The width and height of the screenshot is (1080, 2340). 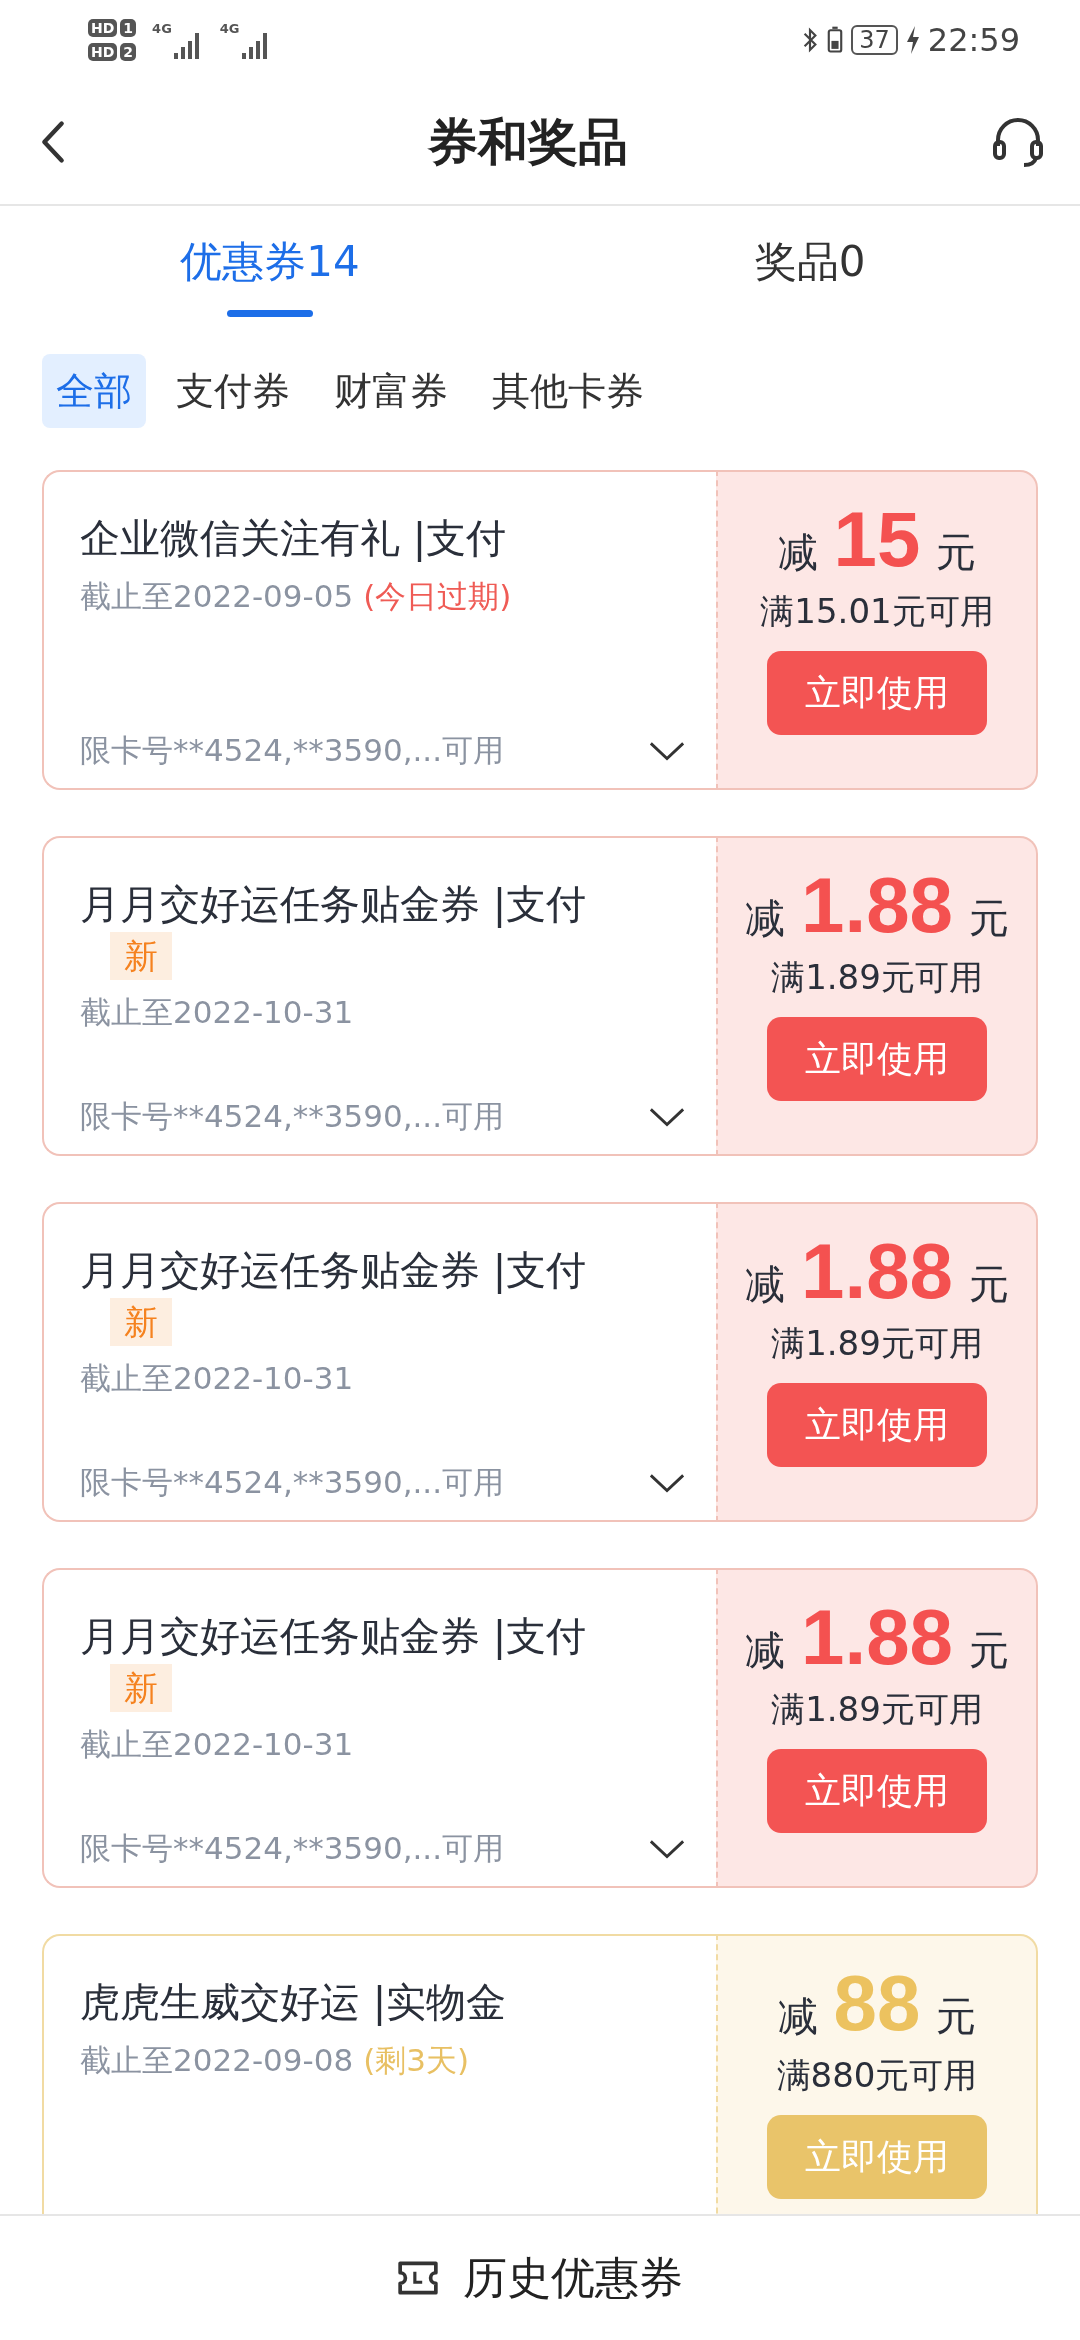 I want to click on sim-slot-badge: 2, so click(x=128, y=52).